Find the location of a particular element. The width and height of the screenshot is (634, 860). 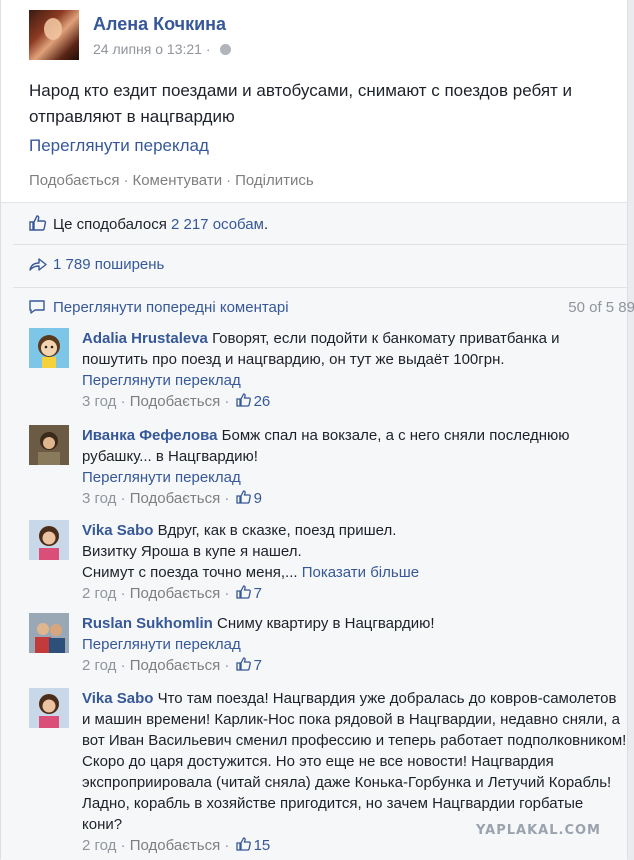

comment-meta: 3 год · Подобається · 26 is located at coordinates (176, 401).